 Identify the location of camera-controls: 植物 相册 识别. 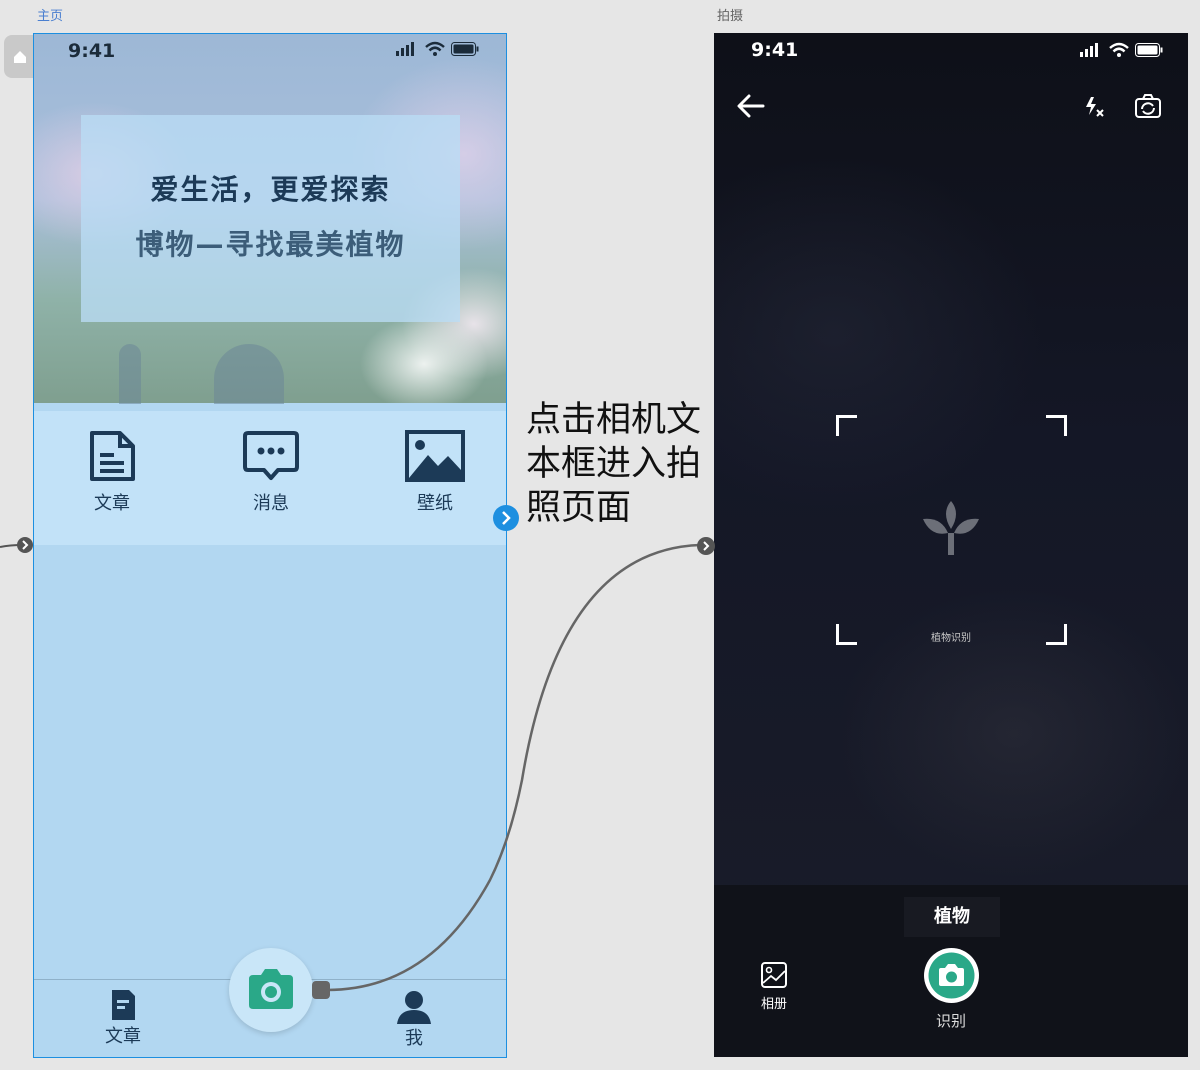
(951, 971).